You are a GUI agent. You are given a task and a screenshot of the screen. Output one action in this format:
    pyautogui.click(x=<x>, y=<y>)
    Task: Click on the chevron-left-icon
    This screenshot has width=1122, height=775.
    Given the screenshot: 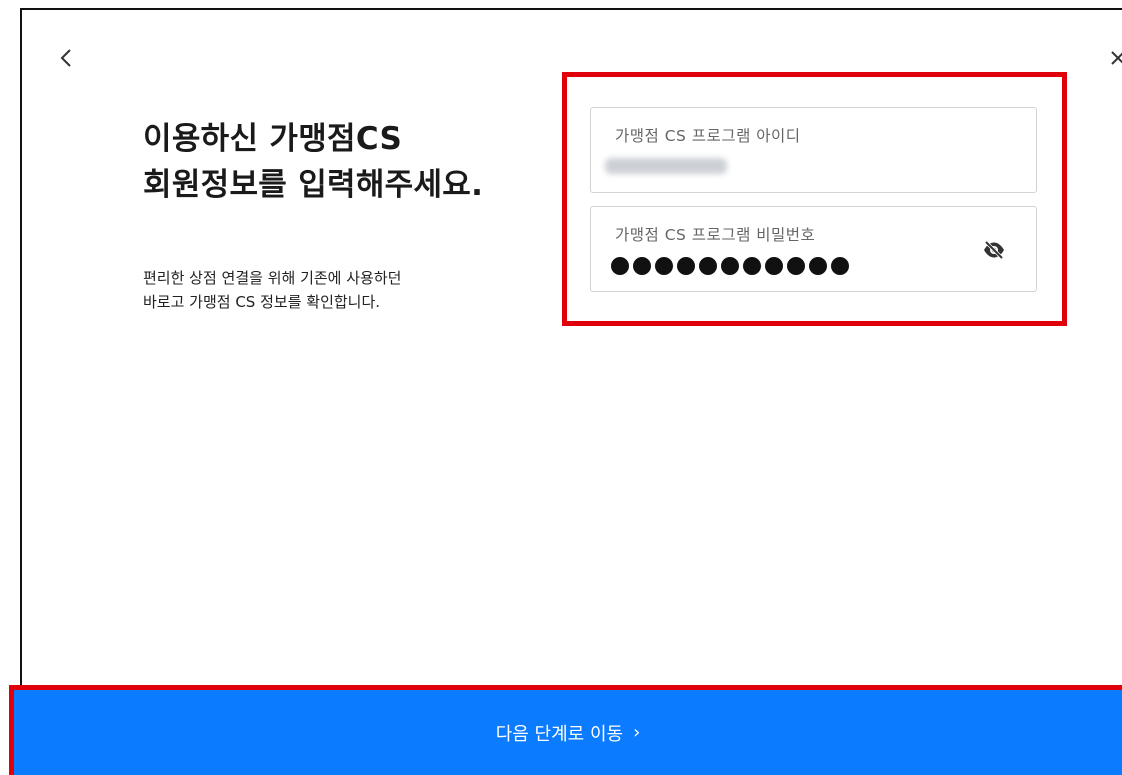 What is the action you would take?
    pyautogui.click(x=65, y=58)
    